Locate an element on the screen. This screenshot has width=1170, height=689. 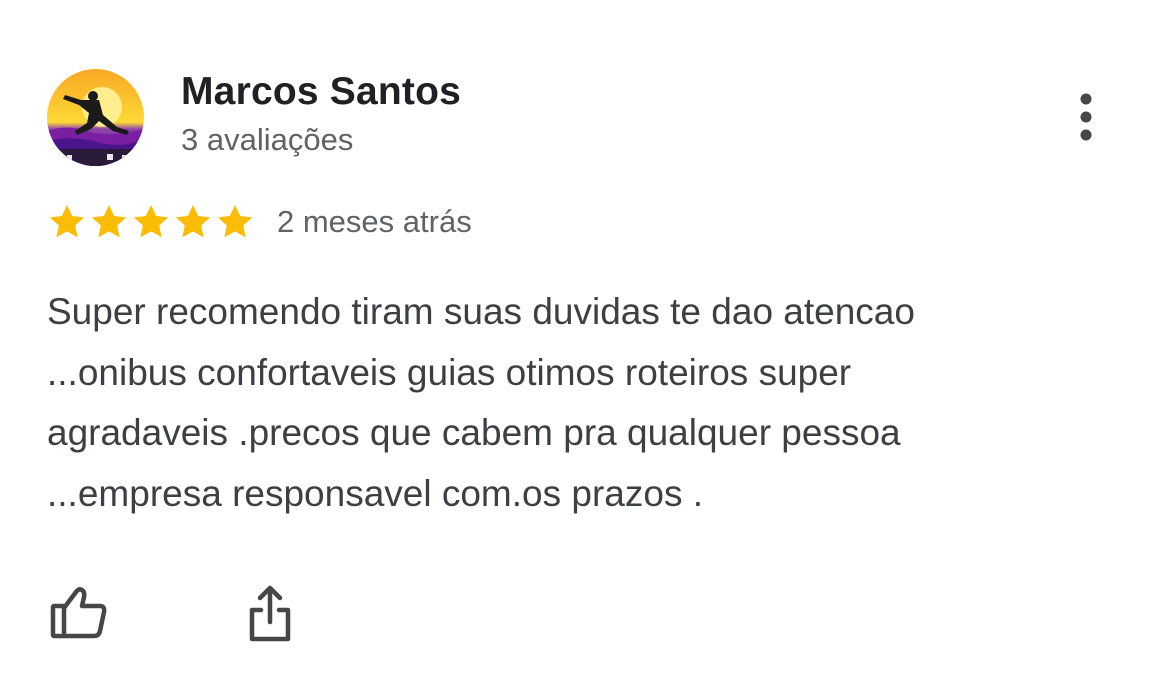
avatar is located at coordinates (95, 117).